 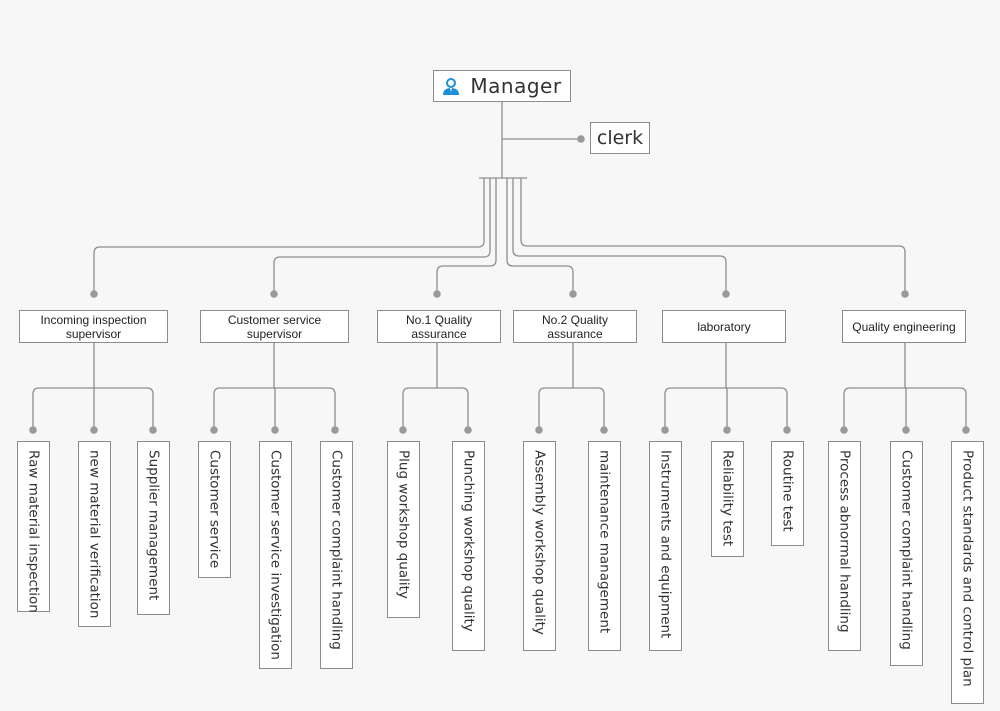 I want to click on department-label: Customer service supervisor, so click(x=274, y=326).